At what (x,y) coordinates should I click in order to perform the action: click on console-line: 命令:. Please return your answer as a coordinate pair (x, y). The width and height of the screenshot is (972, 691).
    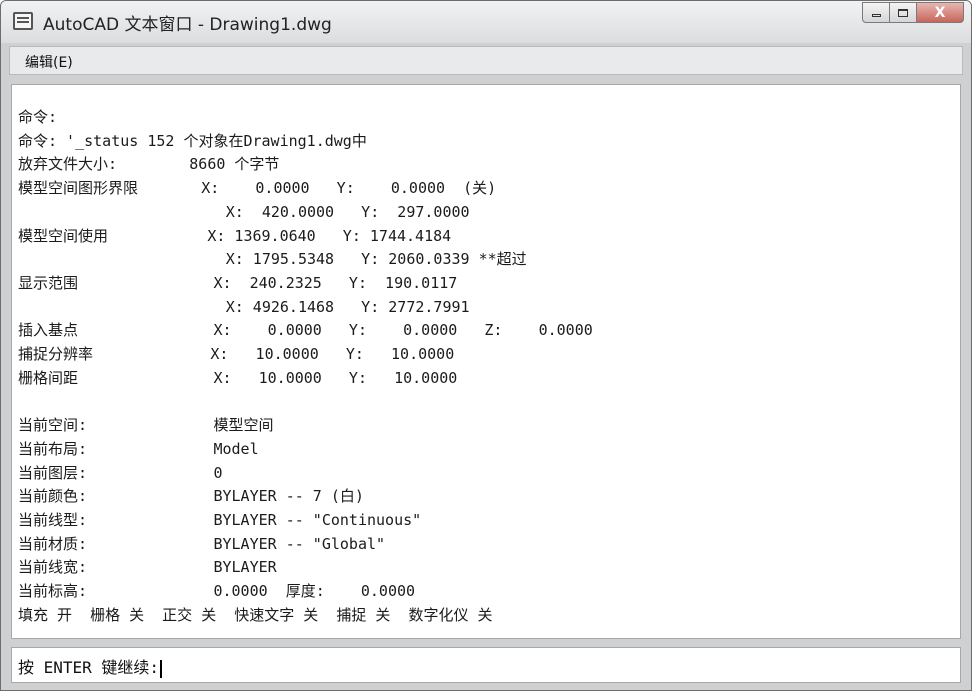
    Looking at the image, I should click on (38, 117).